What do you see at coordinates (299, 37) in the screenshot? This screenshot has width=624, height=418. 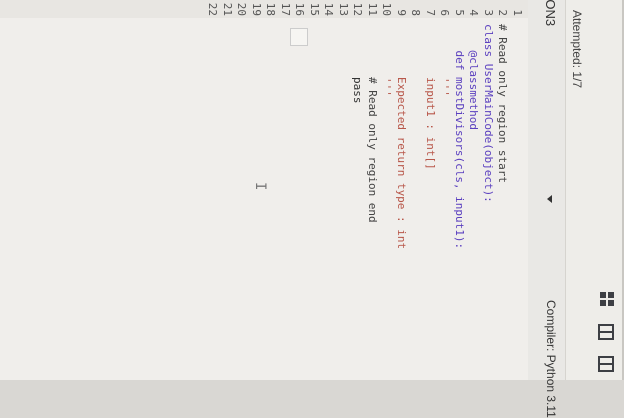 I see `cursor-box` at bounding box center [299, 37].